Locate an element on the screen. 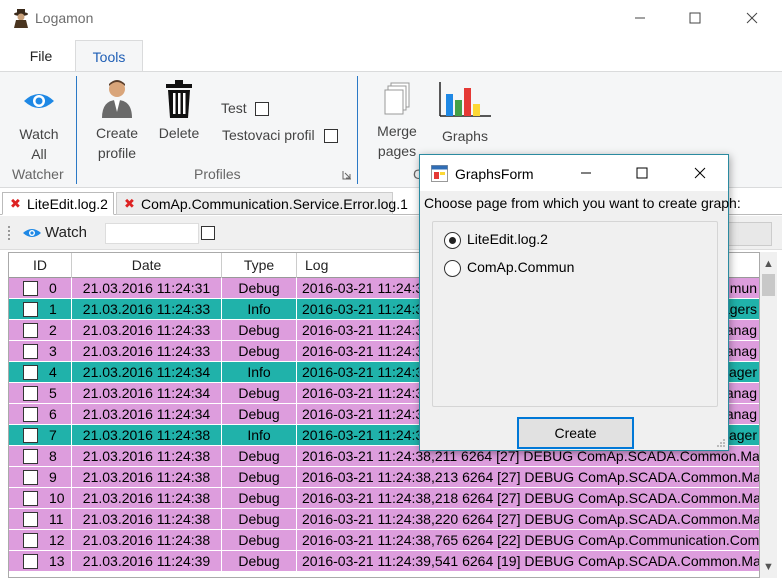 The height and width of the screenshot is (586, 782). cell-id: 2 is located at coordinates (40, 330).